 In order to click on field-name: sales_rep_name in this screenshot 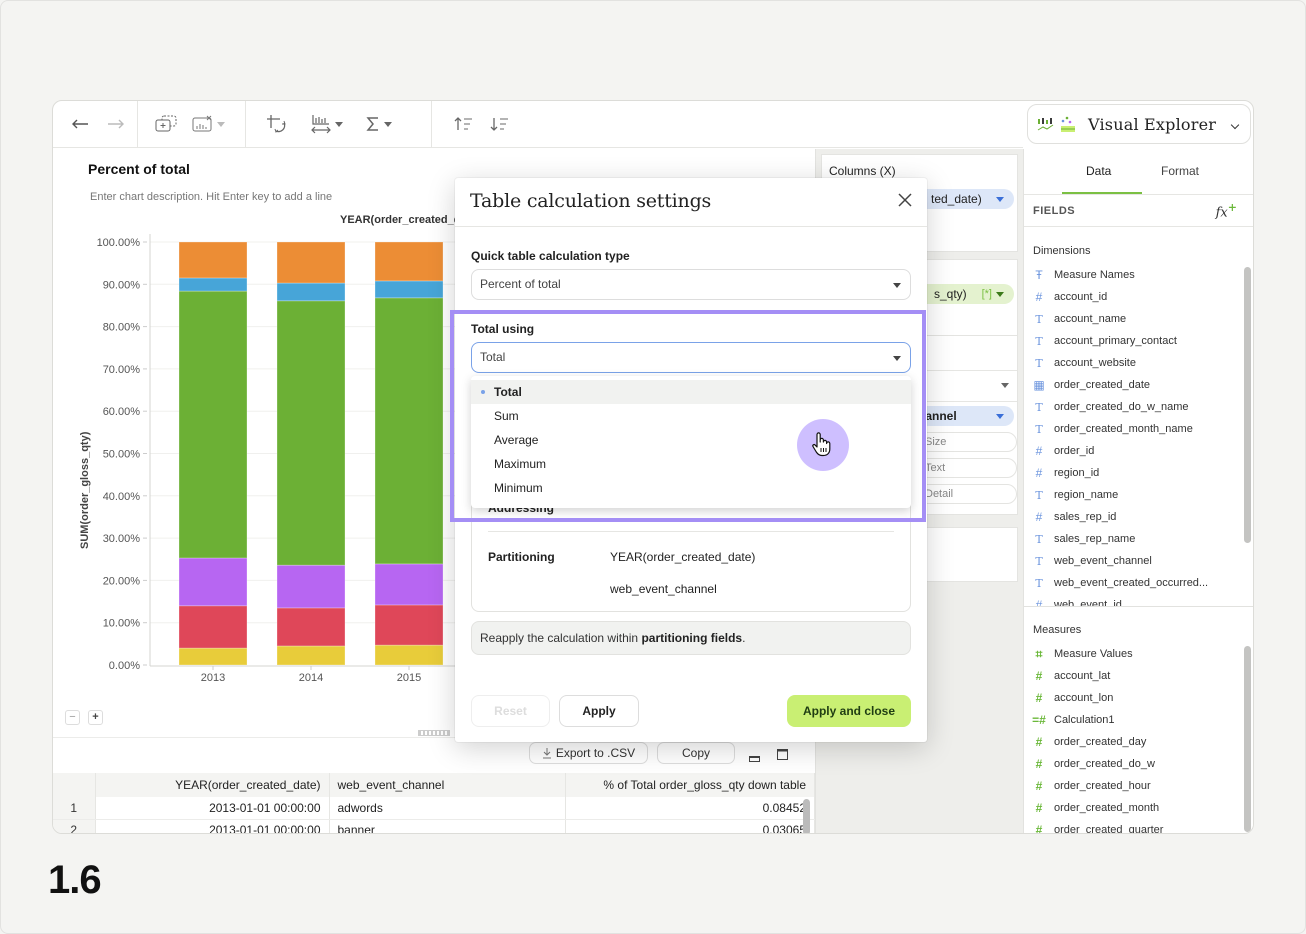, I will do `click(1095, 539)`.